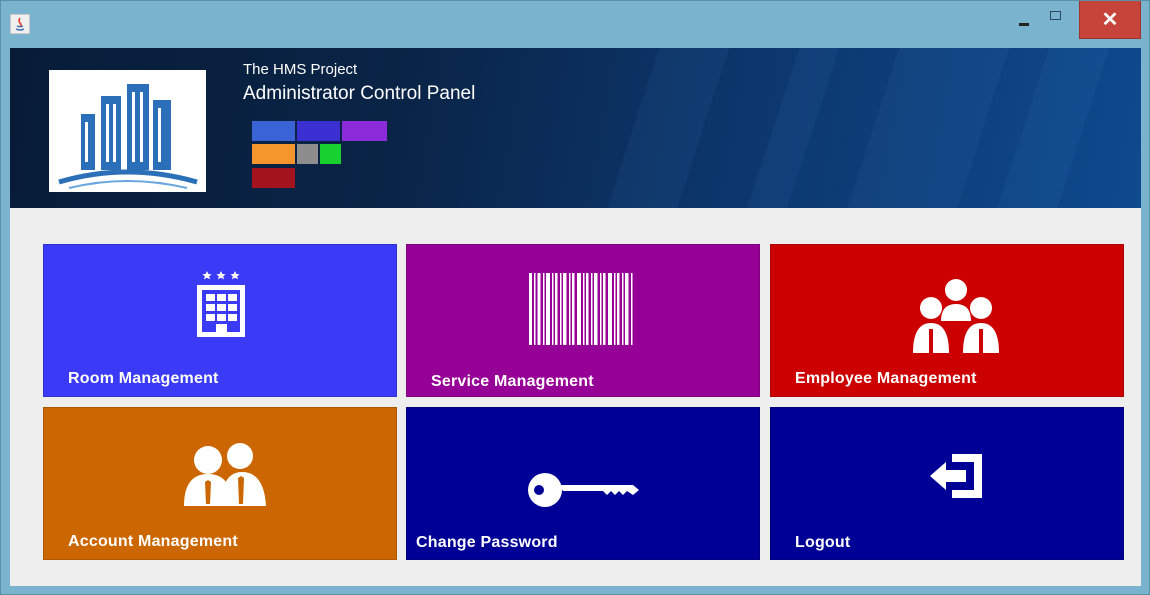 This screenshot has width=1150, height=595. I want to click on employees-group-icon, so click(956, 318).